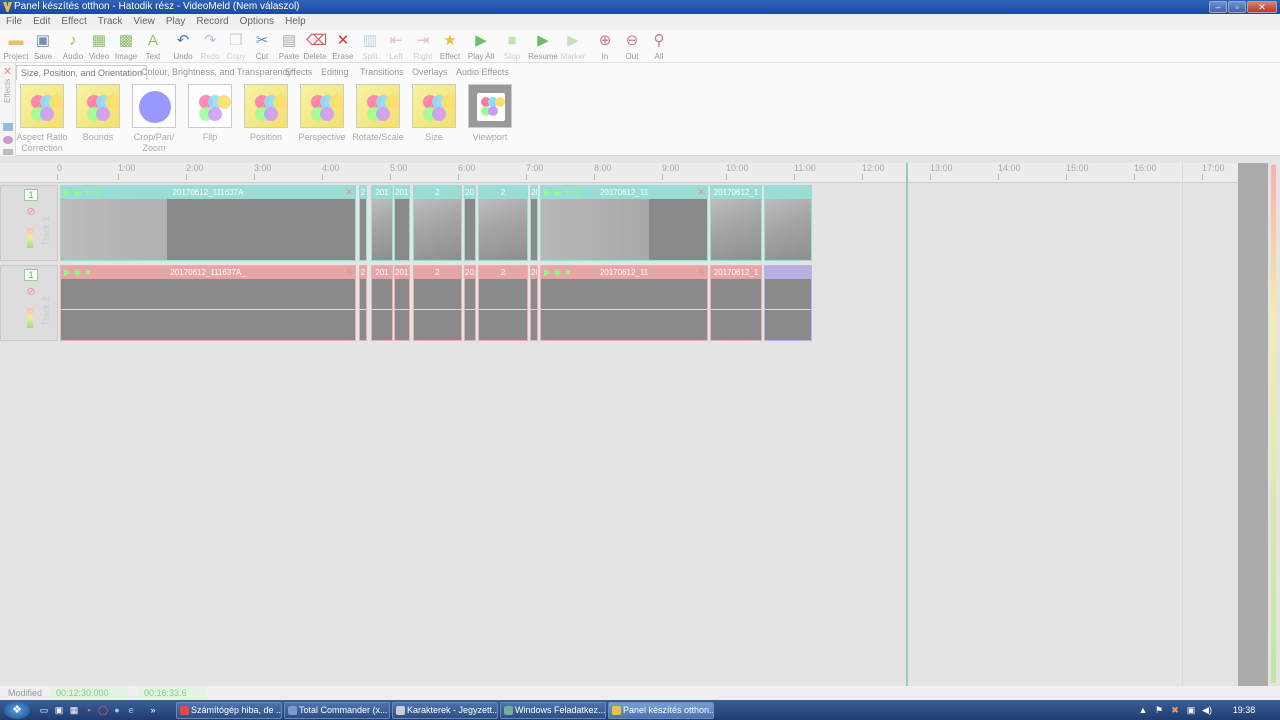 This screenshot has width=1280, height=720. I want to click on effect-position: Position, so click(266, 113).